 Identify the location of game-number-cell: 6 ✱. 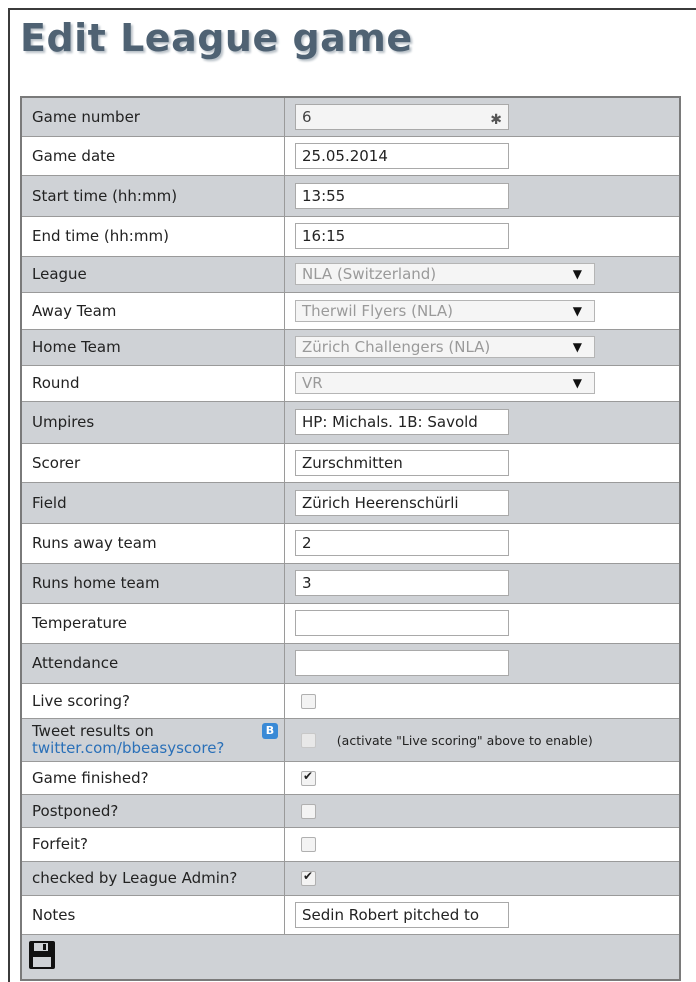
(482, 116).